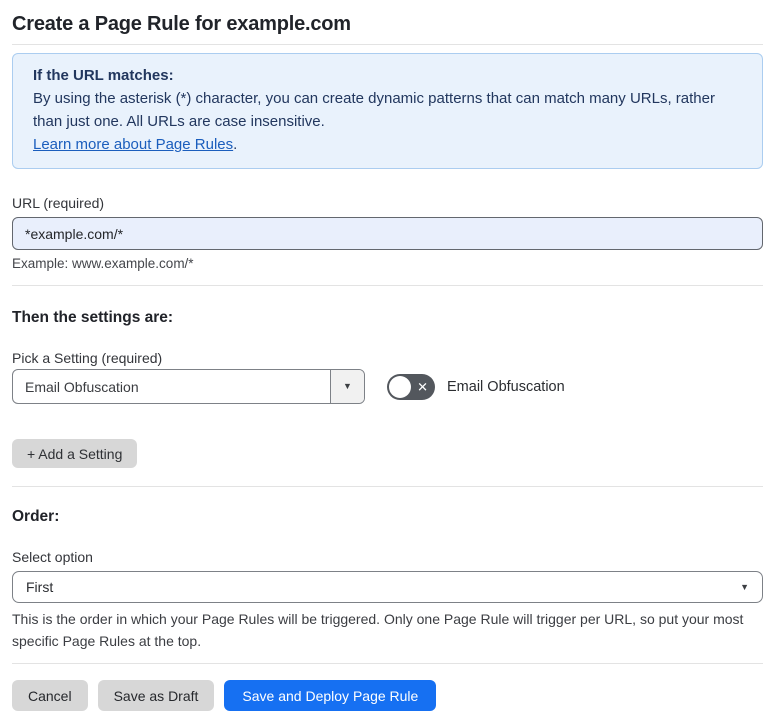 This screenshot has height=727, width=775. I want to click on url-input, so click(387, 233).